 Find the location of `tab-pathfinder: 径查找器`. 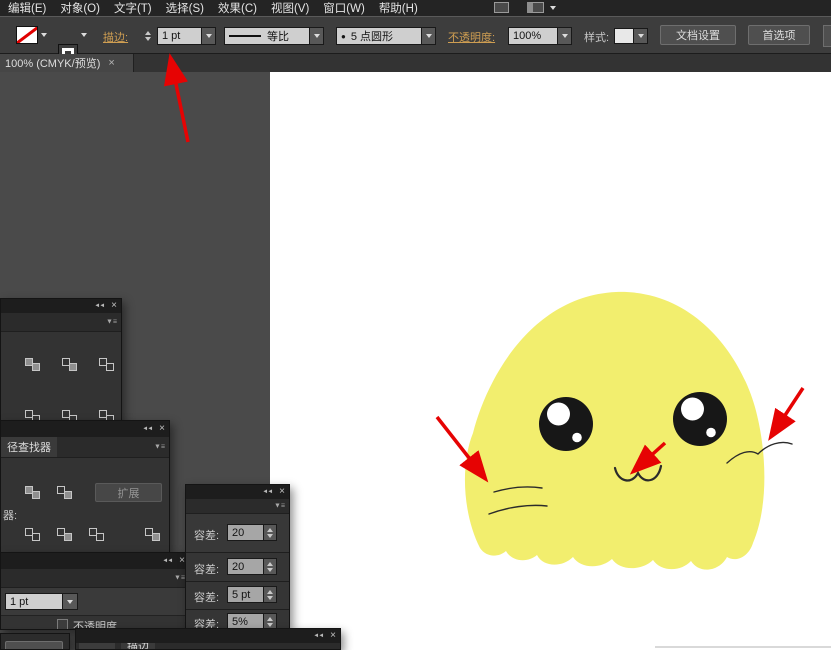

tab-pathfinder: 径查找器 is located at coordinates (29, 447).